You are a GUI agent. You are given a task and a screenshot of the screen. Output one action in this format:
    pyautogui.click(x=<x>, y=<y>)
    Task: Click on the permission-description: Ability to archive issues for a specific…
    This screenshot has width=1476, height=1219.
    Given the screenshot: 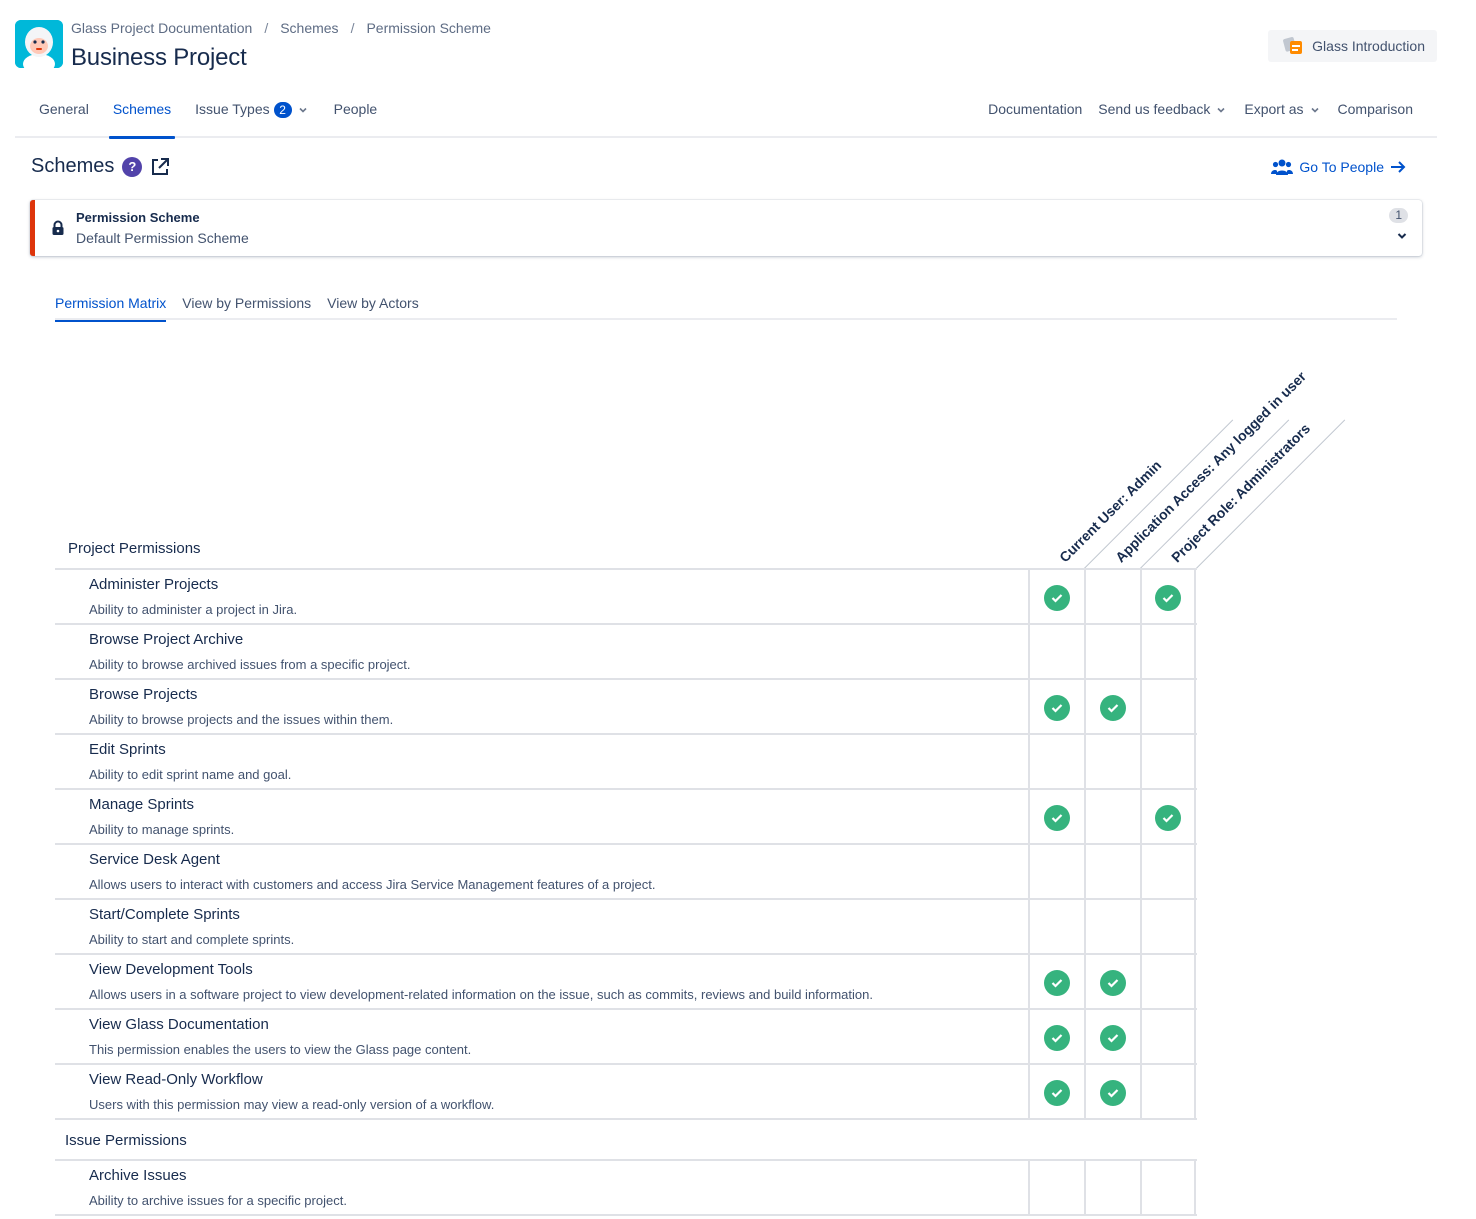 What is the action you would take?
    pyautogui.click(x=218, y=1200)
    